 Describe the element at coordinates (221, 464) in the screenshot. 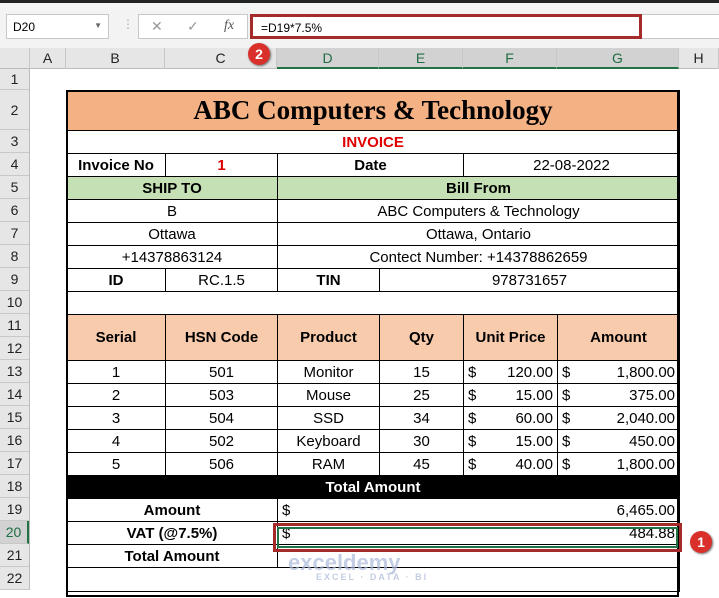

I see `item-hsn: 506` at that location.